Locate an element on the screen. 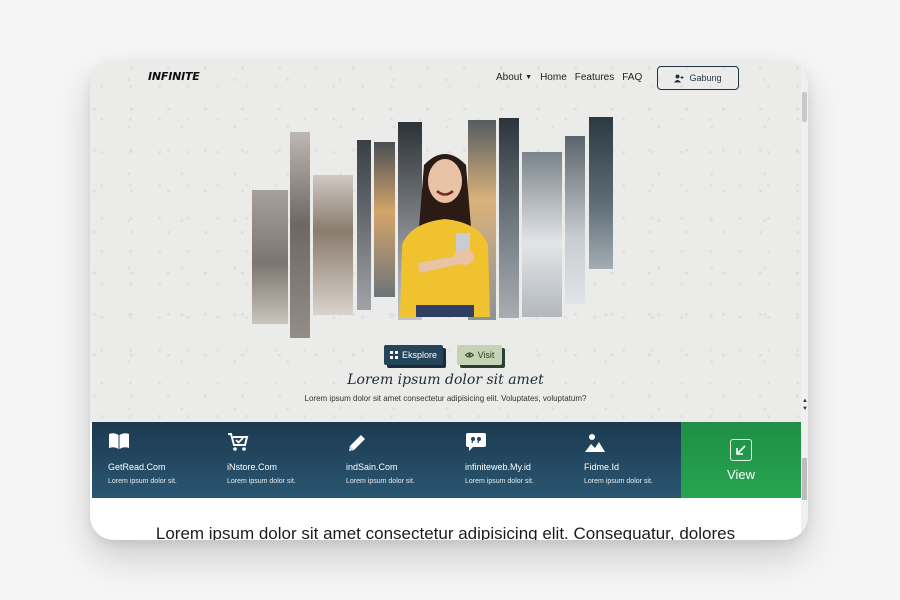 This screenshot has width=900, height=600. join-button: Gabung is located at coordinates (698, 78).